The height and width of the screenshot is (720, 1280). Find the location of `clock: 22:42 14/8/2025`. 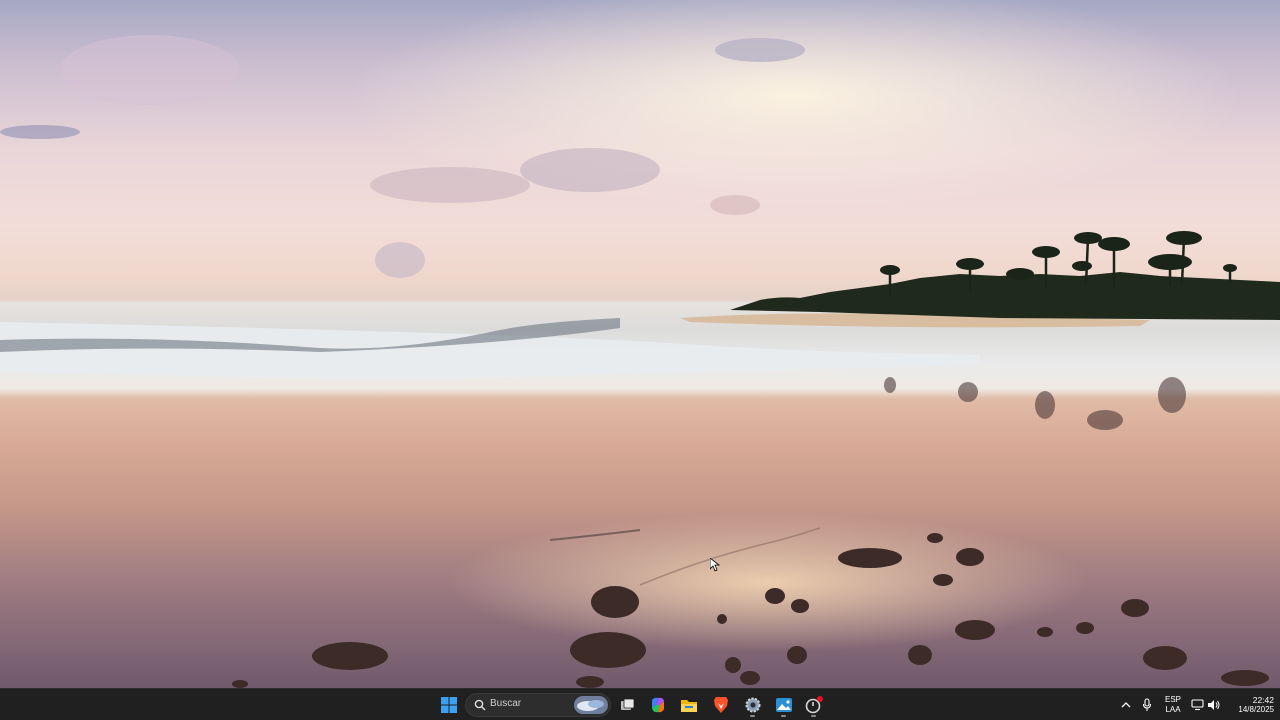

clock: 22:42 14/8/2025 is located at coordinates (1249, 705).